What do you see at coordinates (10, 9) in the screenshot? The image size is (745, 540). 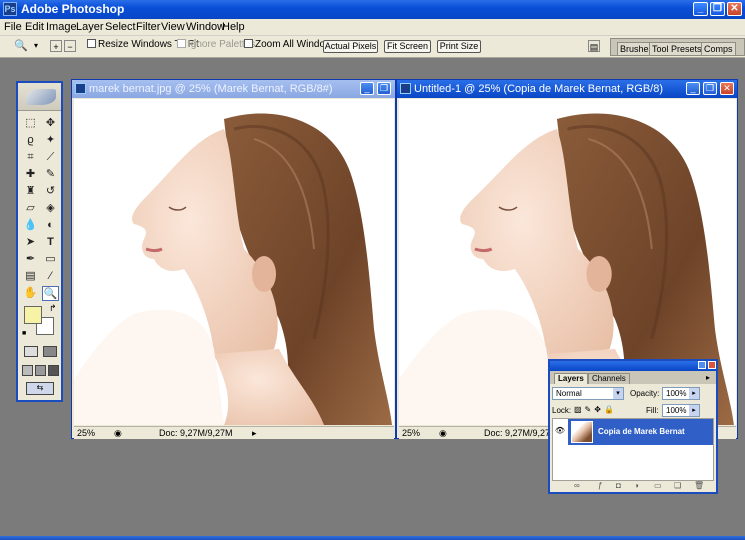 I see `photoshop-logo-icon: Ps` at bounding box center [10, 9].